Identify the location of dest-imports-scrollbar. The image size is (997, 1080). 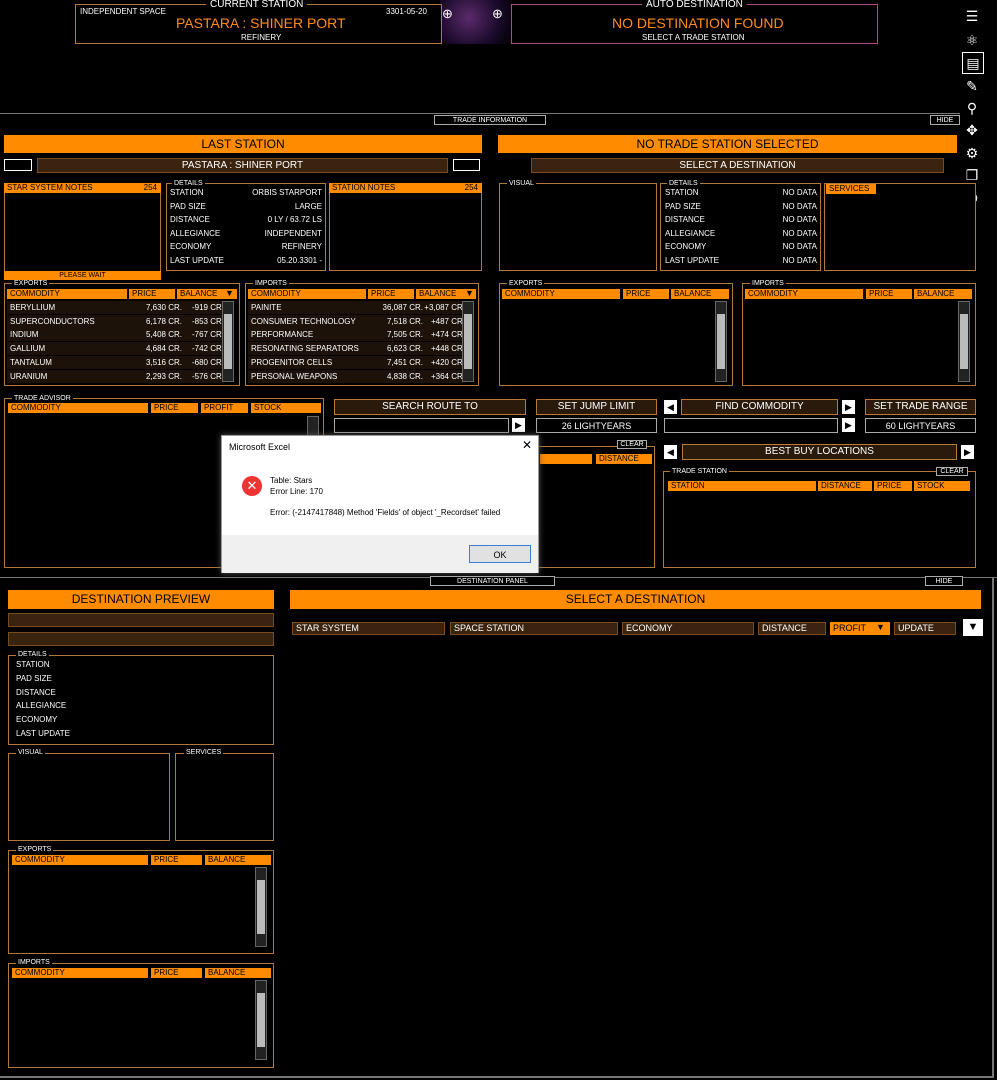
(261, 1020).